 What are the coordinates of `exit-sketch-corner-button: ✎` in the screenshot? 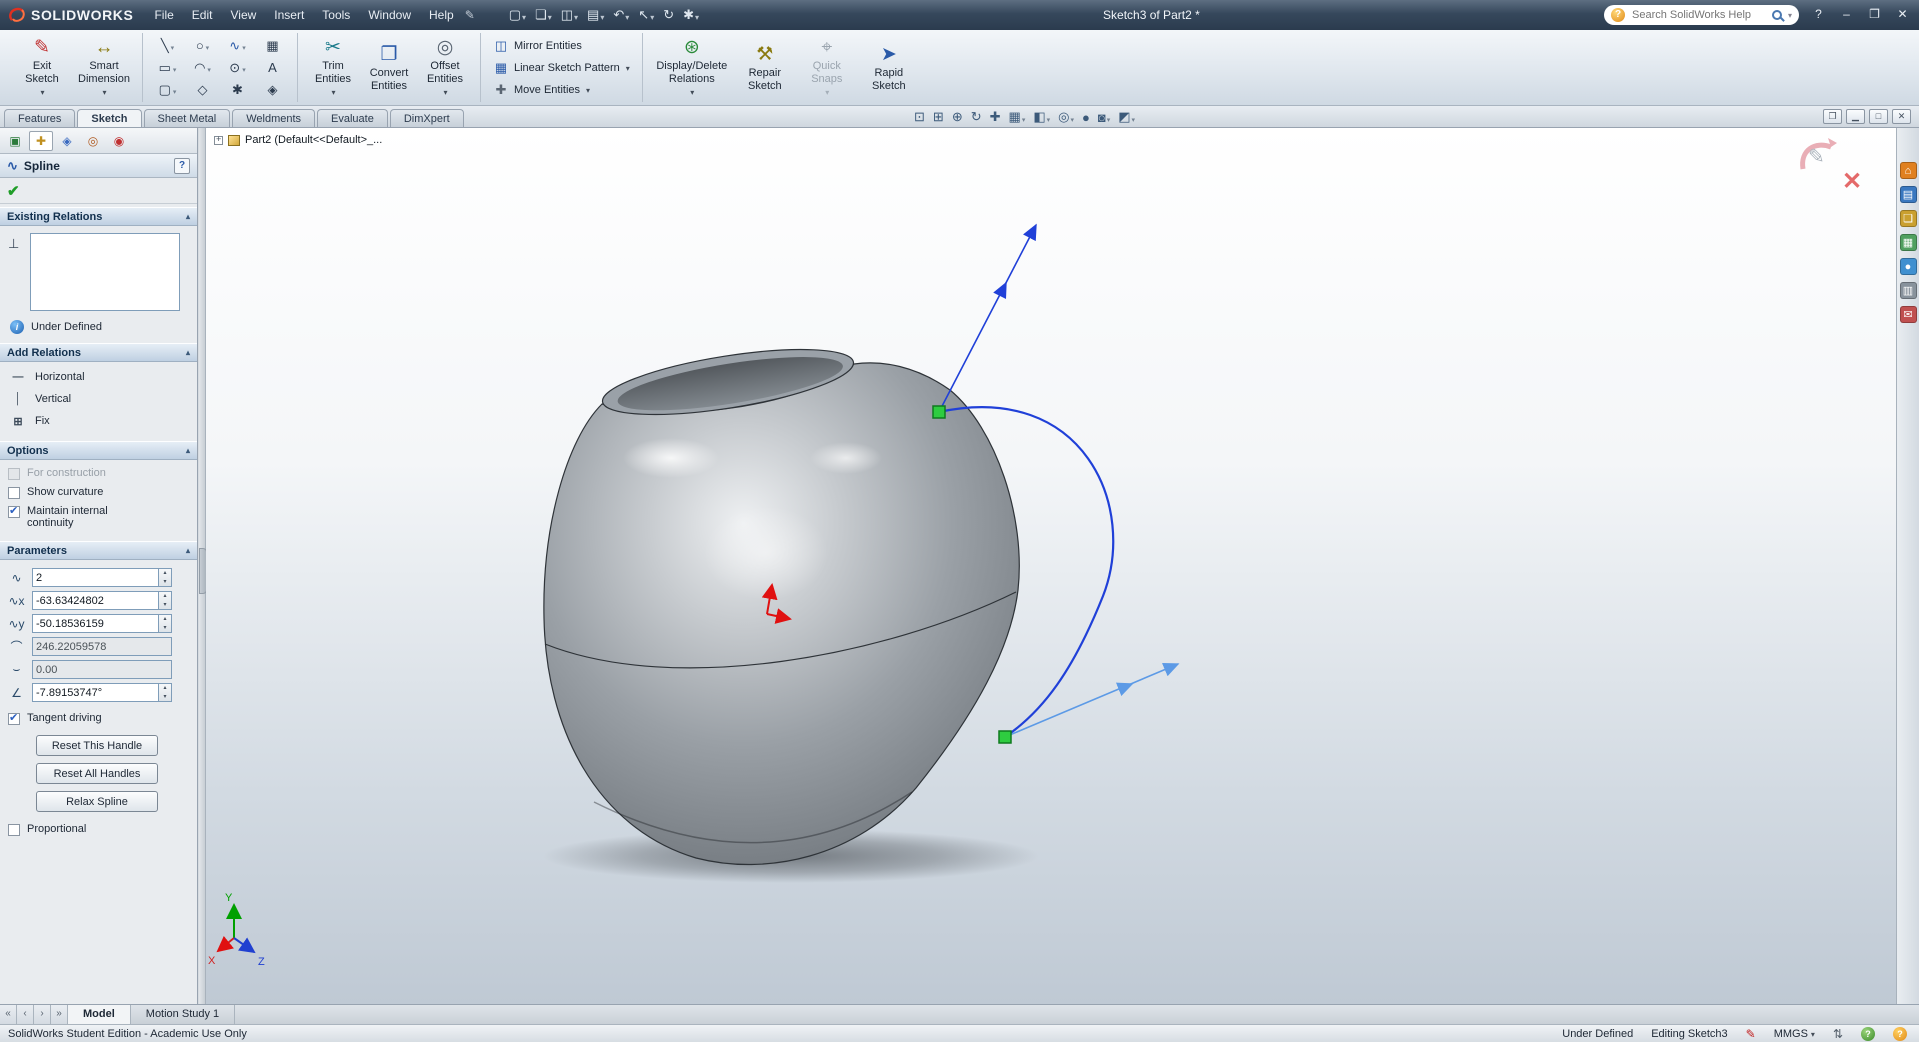 It's located at (1818, 155).